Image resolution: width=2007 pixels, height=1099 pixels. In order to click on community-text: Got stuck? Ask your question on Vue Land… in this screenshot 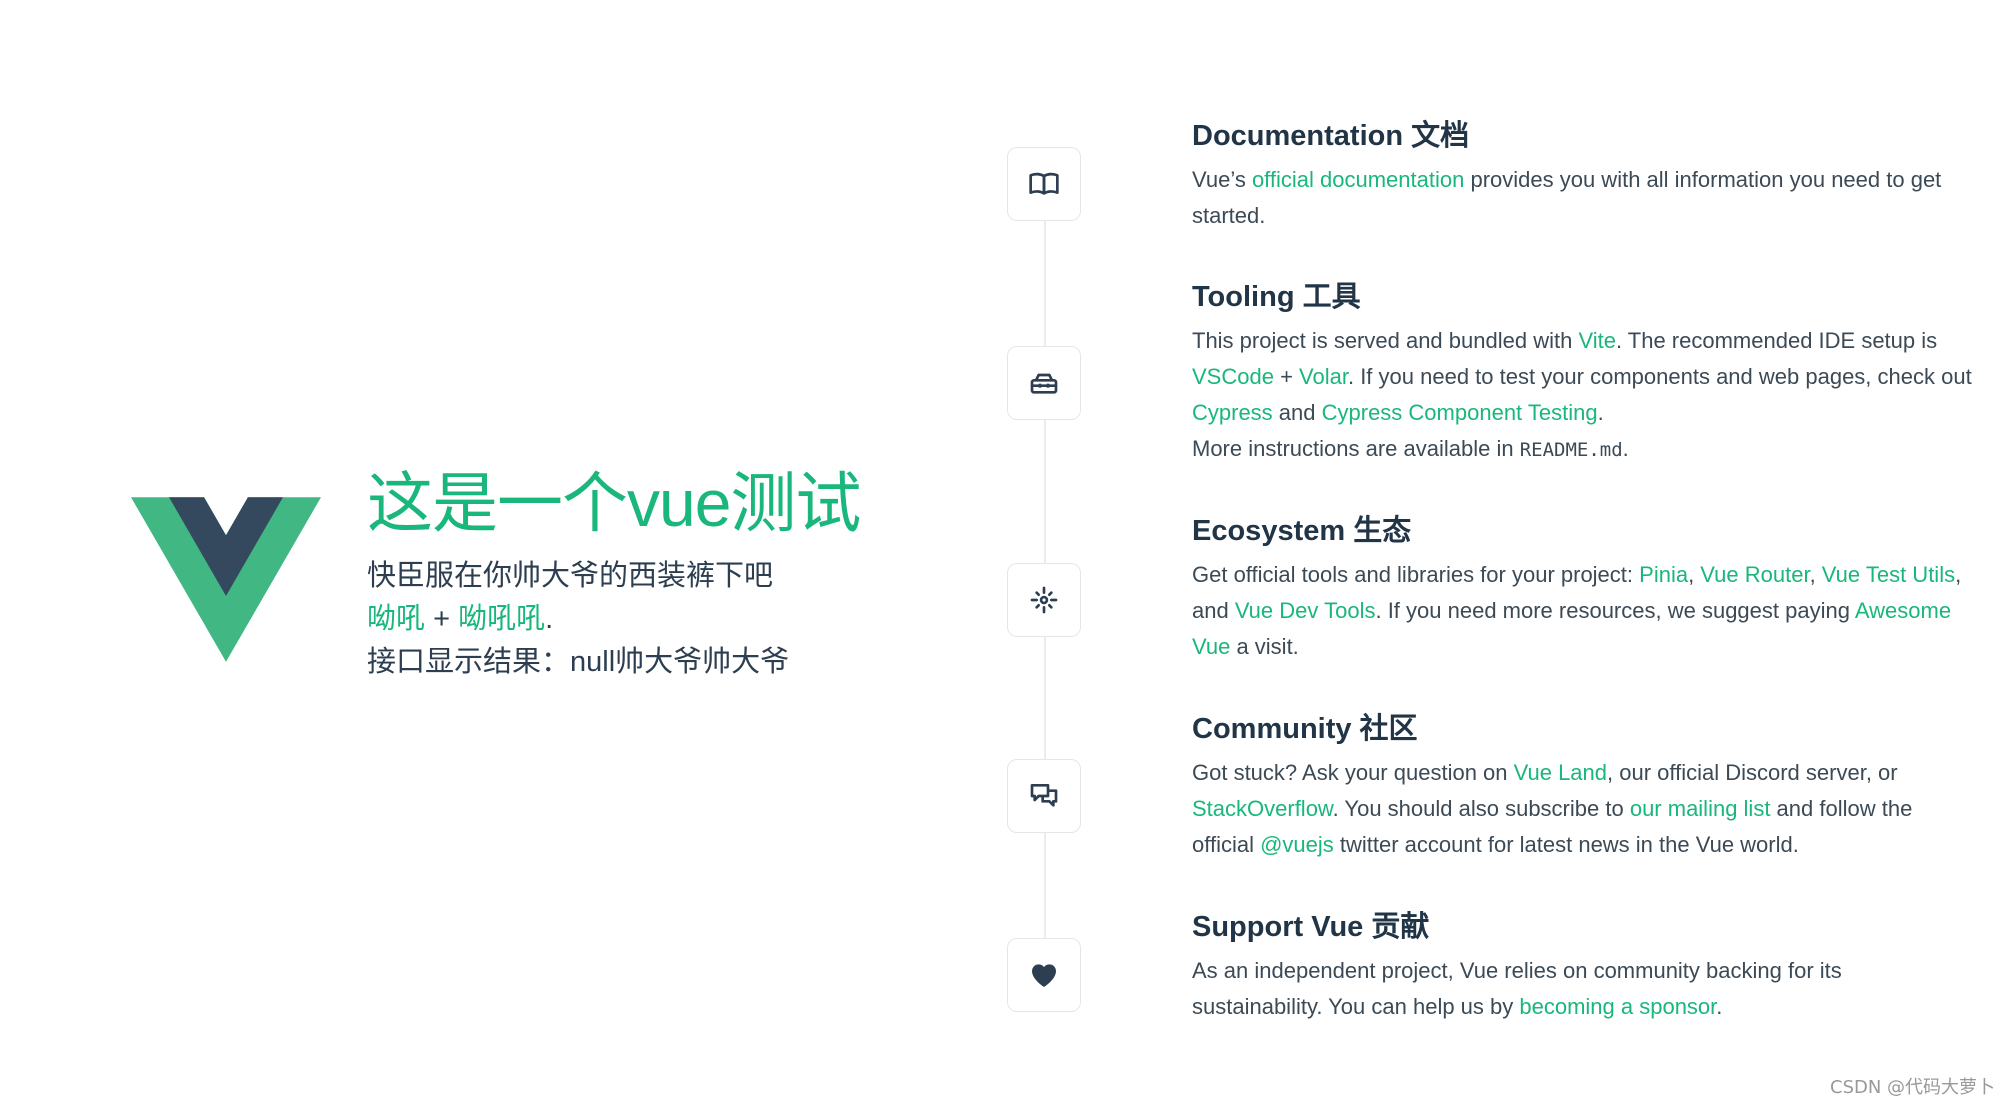, I will do `click(1582, 809)`.